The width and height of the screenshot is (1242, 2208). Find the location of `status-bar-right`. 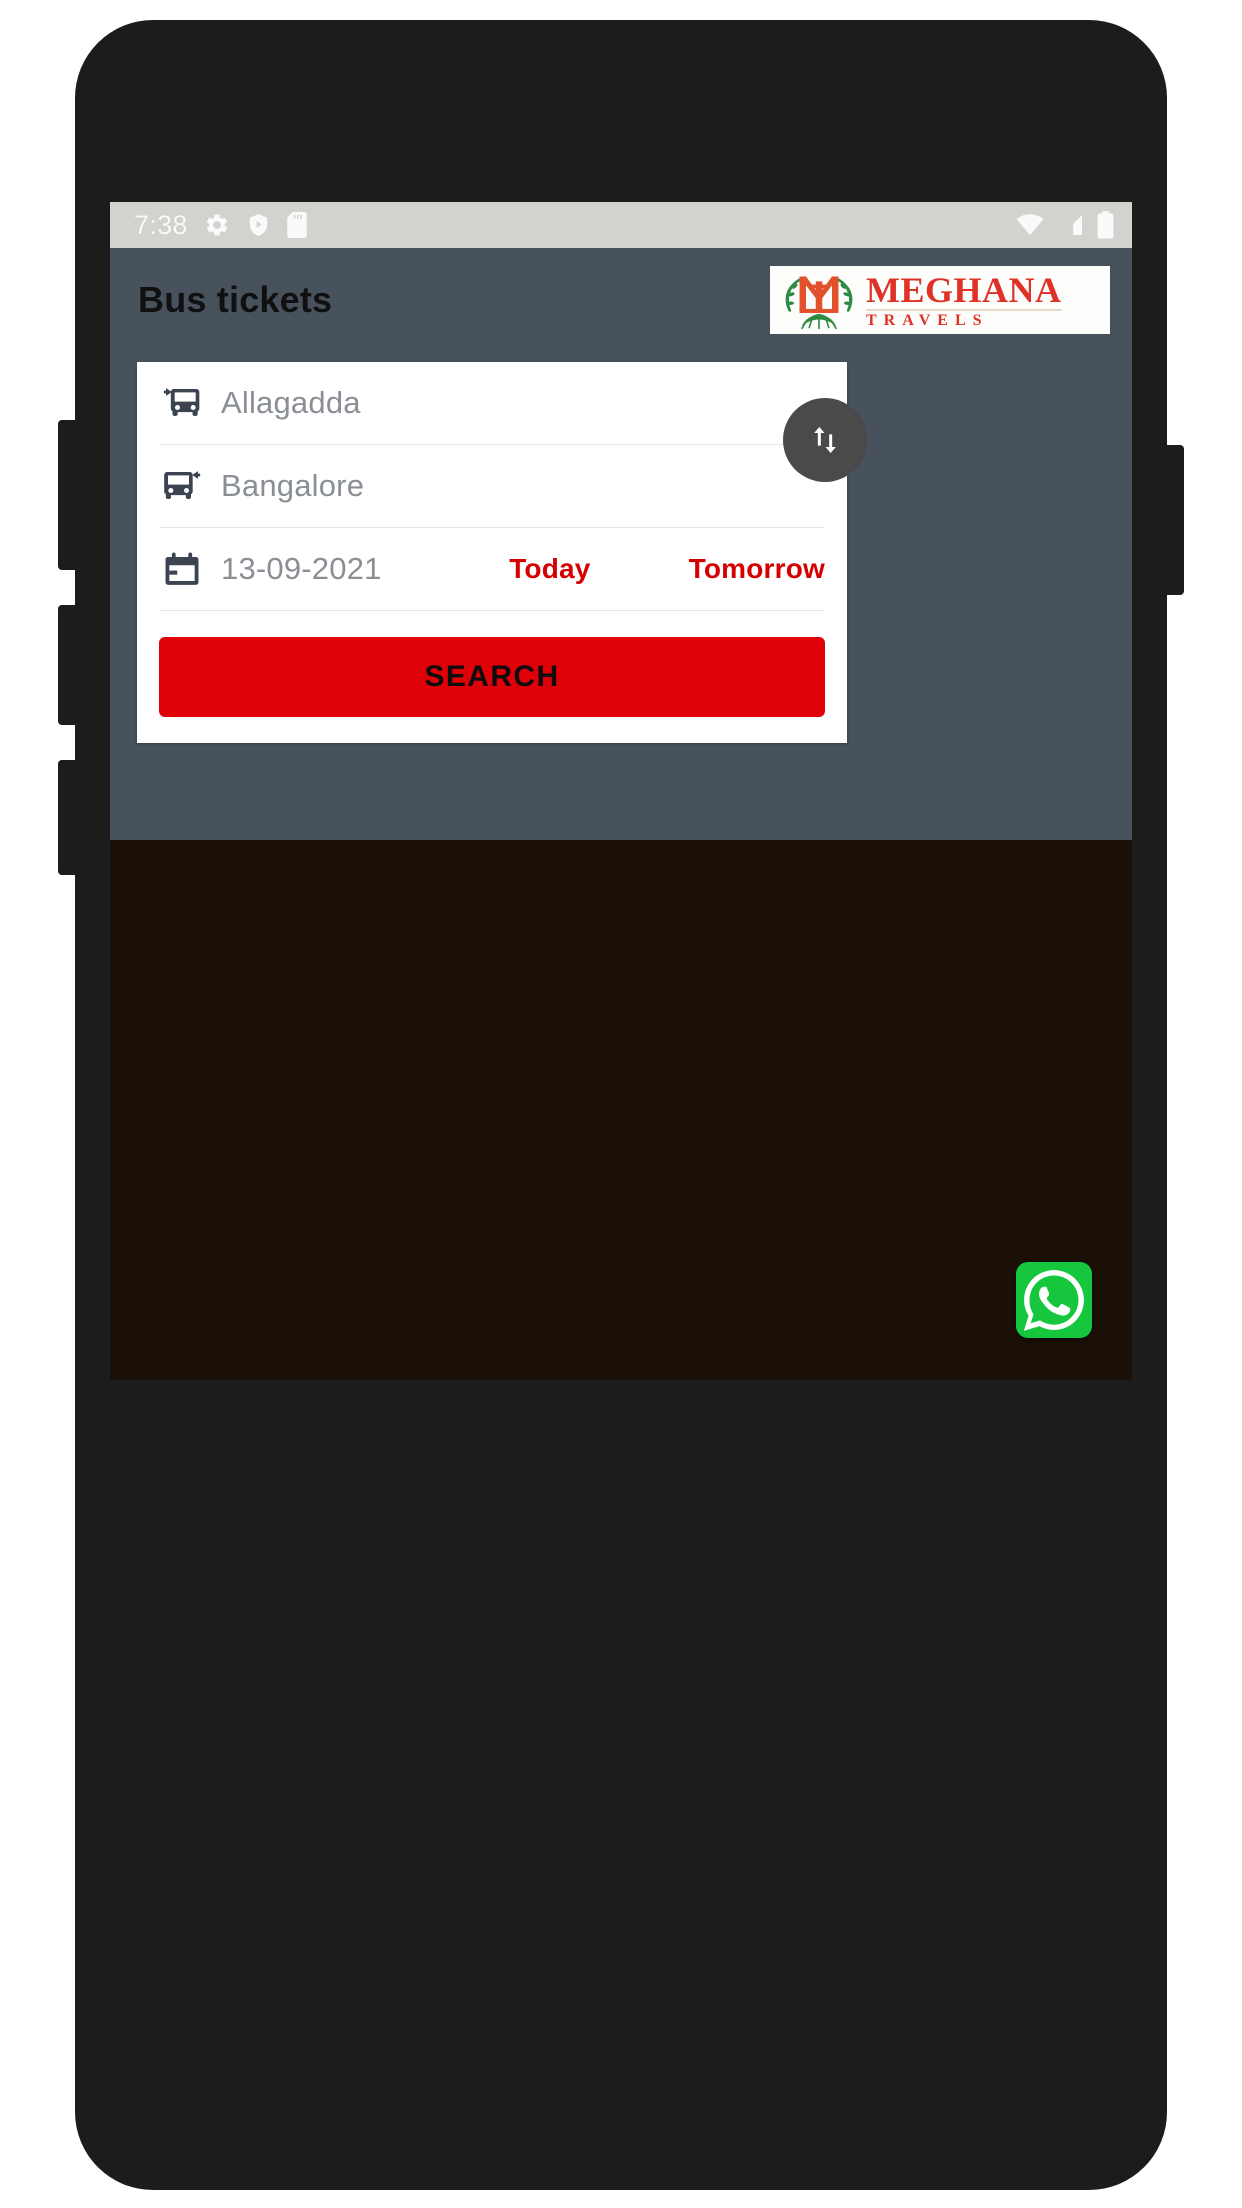

status-bar-right is located at coordinates (1064, 225).